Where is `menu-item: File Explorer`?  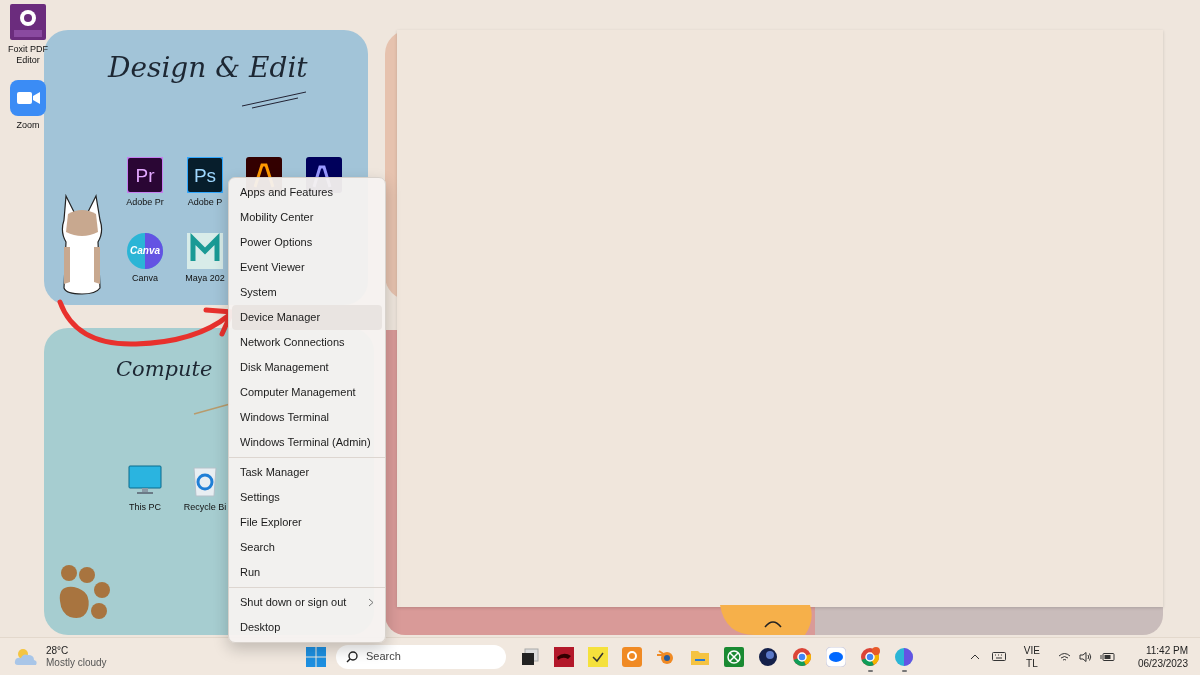 menu-item: File Explorer is located at coordinates (307, 522).